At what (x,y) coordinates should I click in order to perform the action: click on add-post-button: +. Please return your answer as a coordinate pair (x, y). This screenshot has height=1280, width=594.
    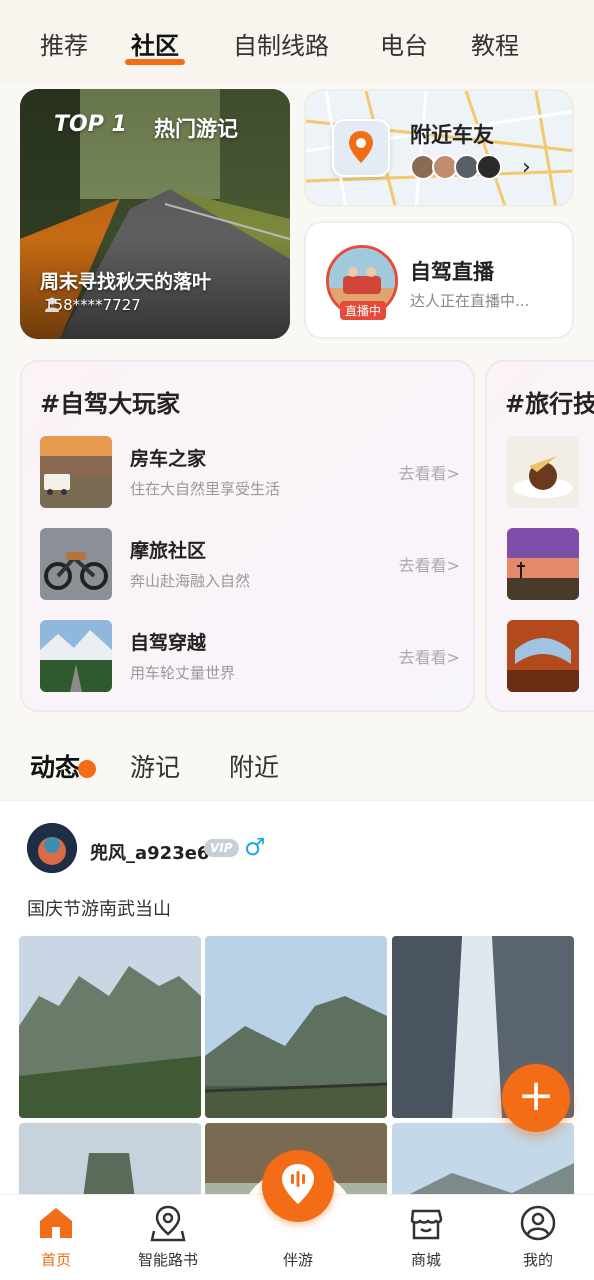
    Looking at the image, I should click on (536, 1098).